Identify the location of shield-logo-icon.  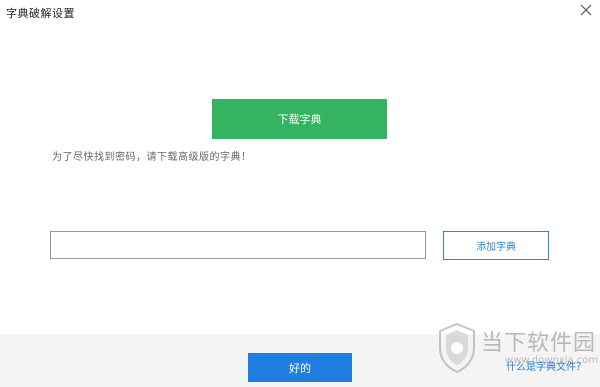
(457, 348).